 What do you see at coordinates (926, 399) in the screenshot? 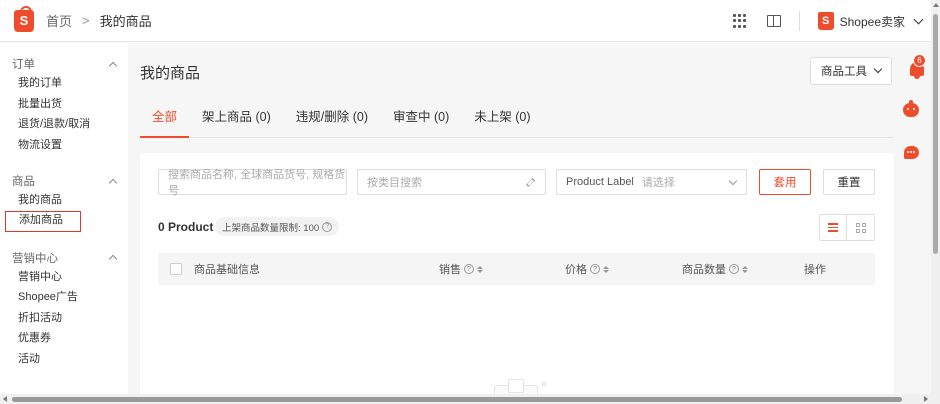
I see `scroll-right-arrow-icon` at bounding box center [926, 399].